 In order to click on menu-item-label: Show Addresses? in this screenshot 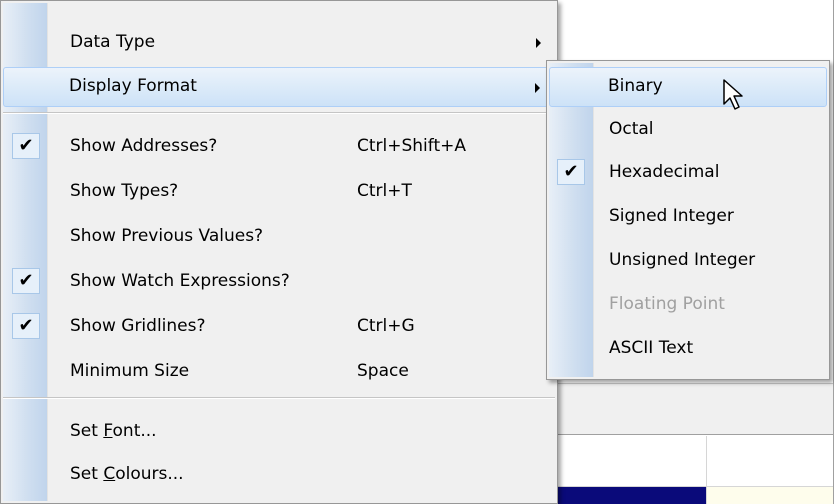, I will do `click(144, 146)`.